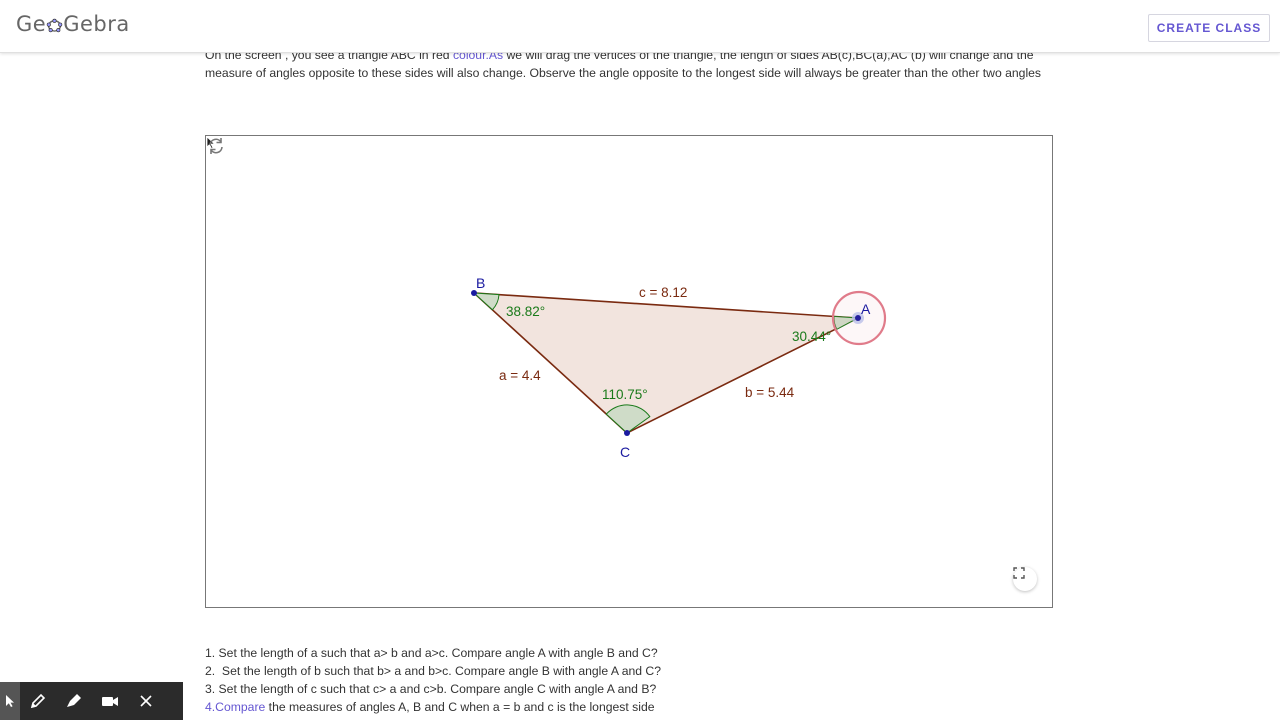  I want to click on video-icon, so click(110, 701).